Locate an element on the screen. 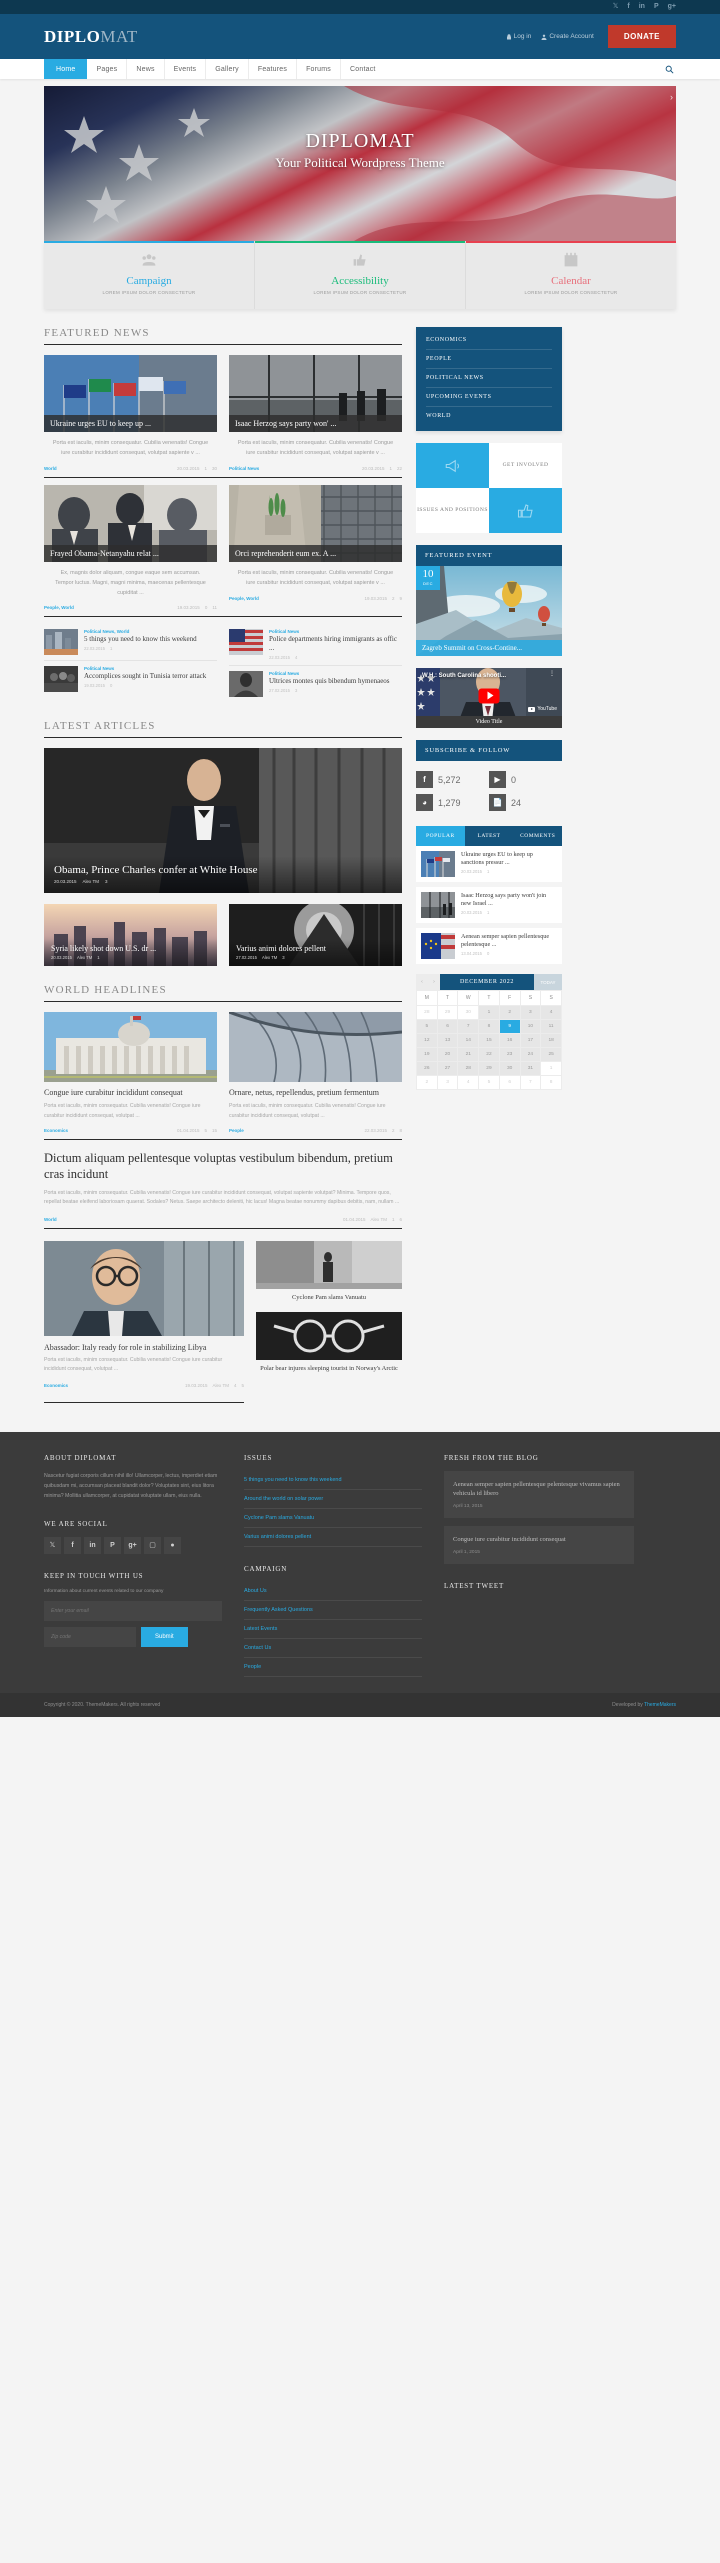 This screenshot has height=2563, width=720. tile-get-involved: GET INVOLVED is located at coordinates (525, 465).